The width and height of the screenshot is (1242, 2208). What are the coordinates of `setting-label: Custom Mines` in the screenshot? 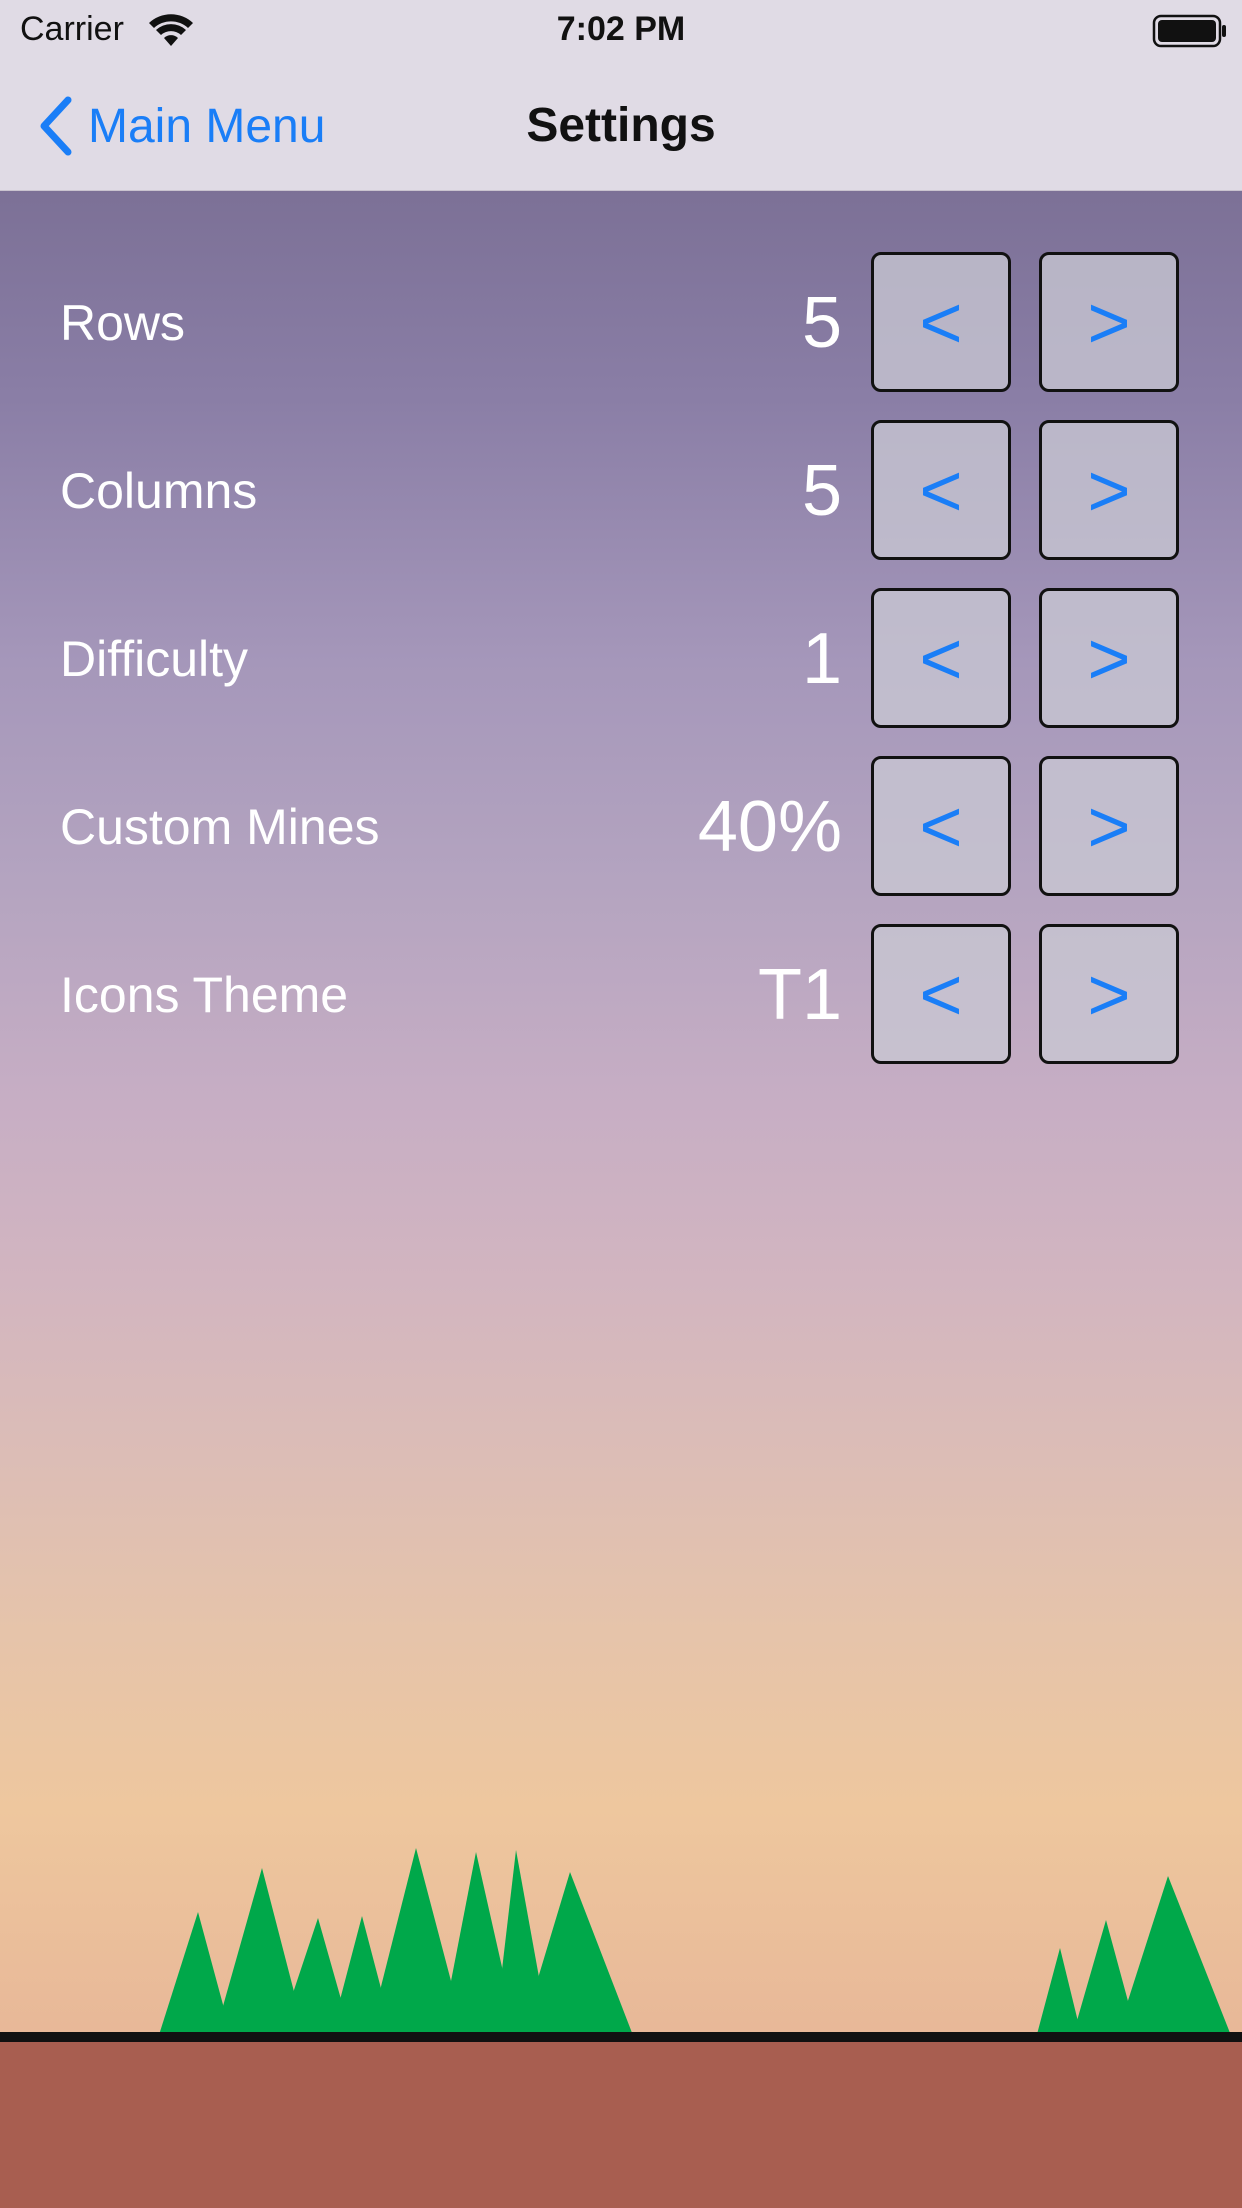 It's located at (220, 827).